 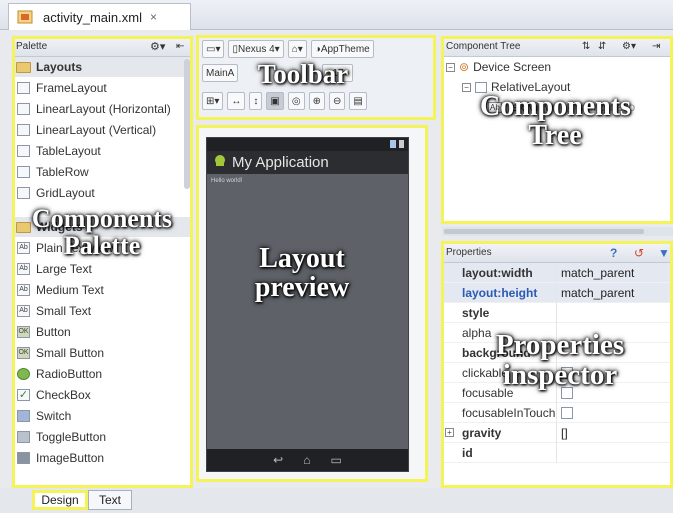 I want to click on undo-icon: ↺, so click(x=639, y=253).